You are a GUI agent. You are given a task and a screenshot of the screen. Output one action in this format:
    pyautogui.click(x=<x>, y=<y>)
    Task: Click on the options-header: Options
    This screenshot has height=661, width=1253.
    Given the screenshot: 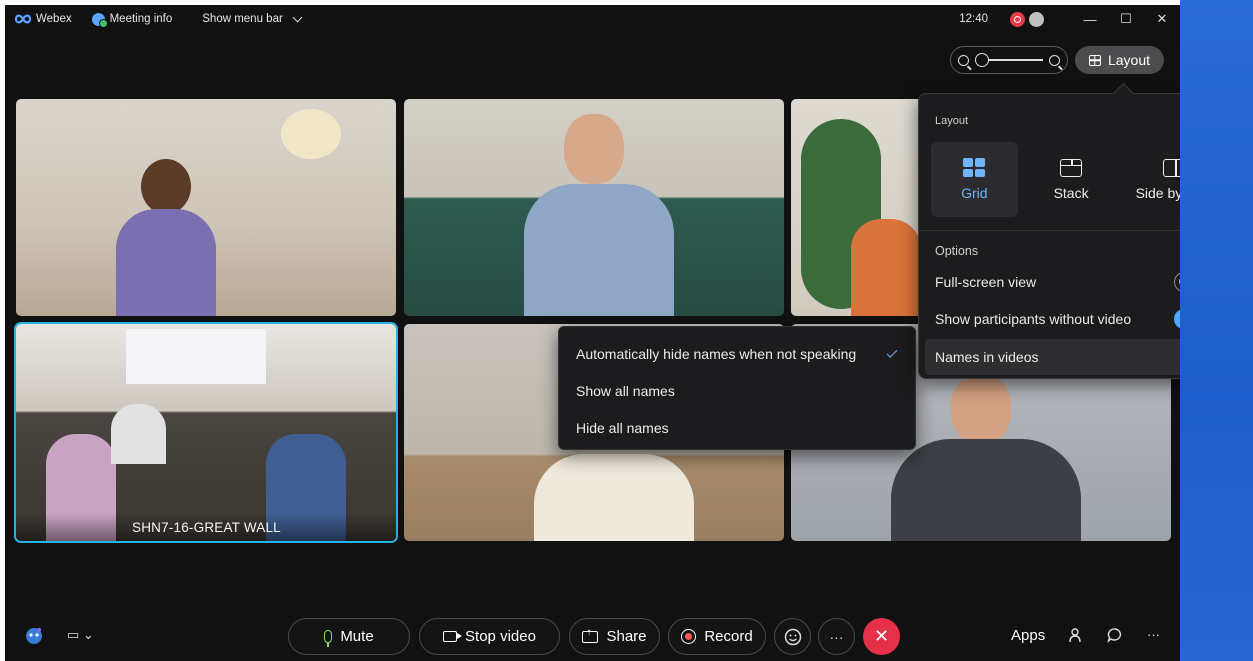 What is the action you would take?
    pyautogui.click(x=957, y=251)
    